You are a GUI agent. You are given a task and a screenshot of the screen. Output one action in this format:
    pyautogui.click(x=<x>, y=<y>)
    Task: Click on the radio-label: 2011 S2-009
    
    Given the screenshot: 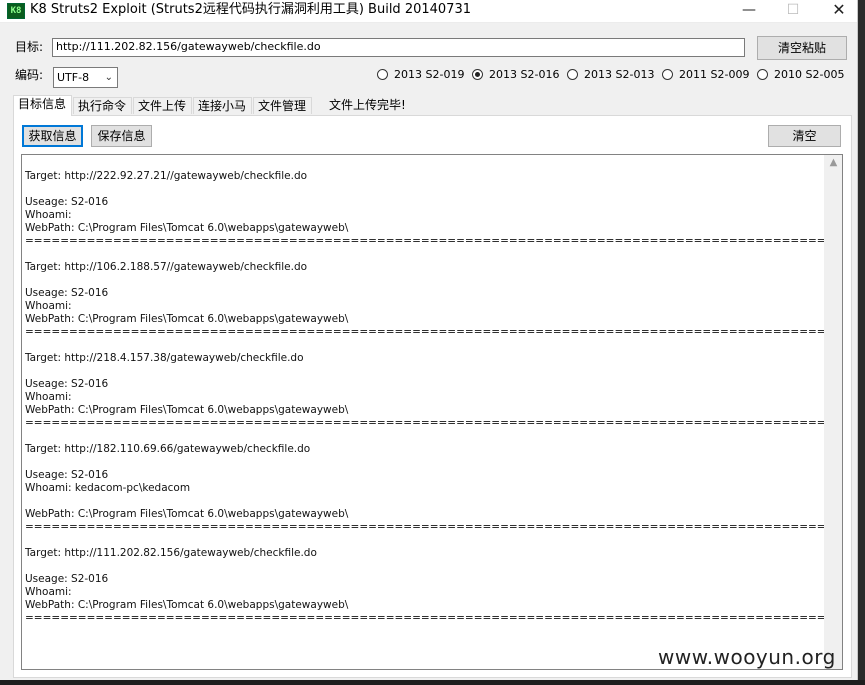 What is the action you would take?
    pyautogui.click(x=714, y=74)
    